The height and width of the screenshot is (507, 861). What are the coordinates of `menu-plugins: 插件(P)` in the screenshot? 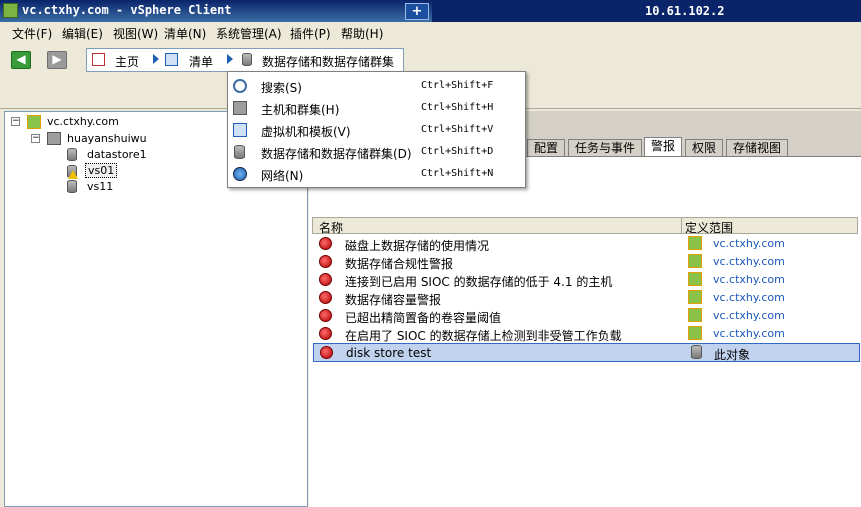 It's located at (310, 33).